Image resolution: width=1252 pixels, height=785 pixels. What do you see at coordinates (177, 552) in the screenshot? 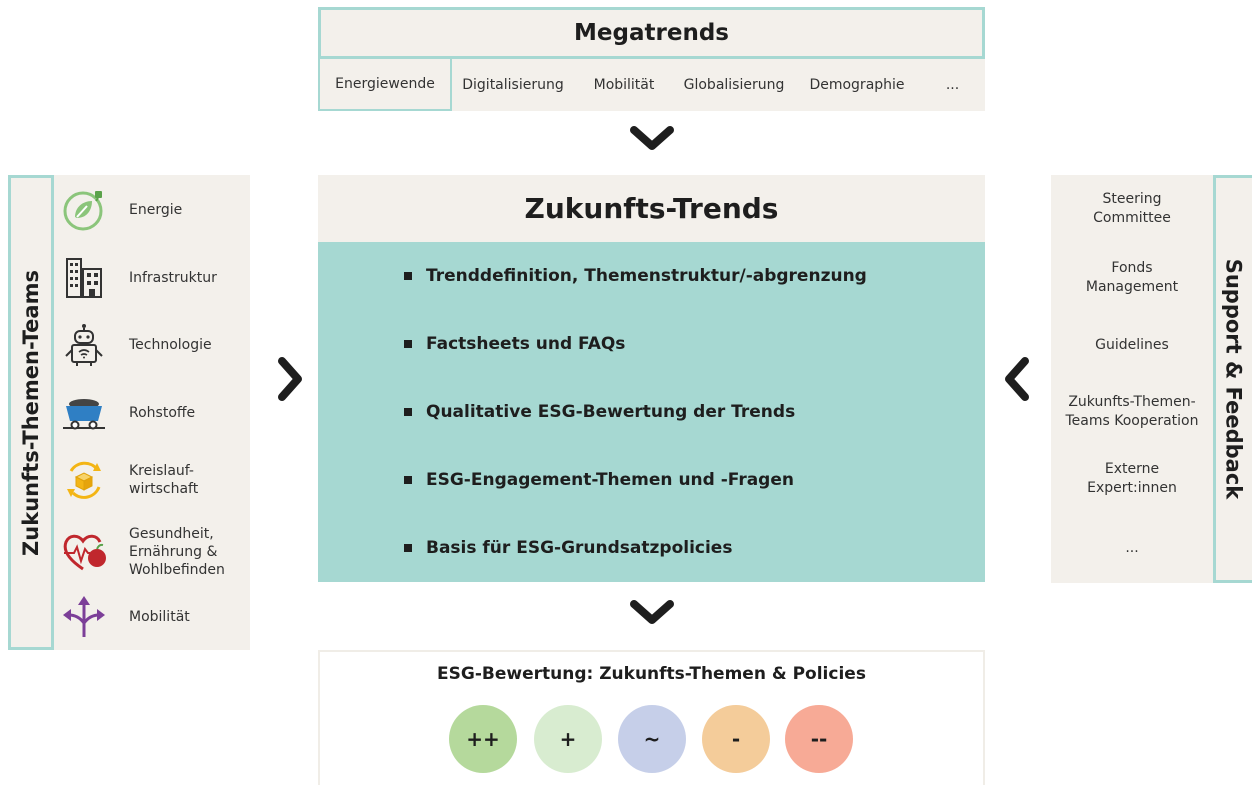
I see `team-item-label: Gesundheit, Ernährung & Wohlbefinden` at bounding box center [177, 552].